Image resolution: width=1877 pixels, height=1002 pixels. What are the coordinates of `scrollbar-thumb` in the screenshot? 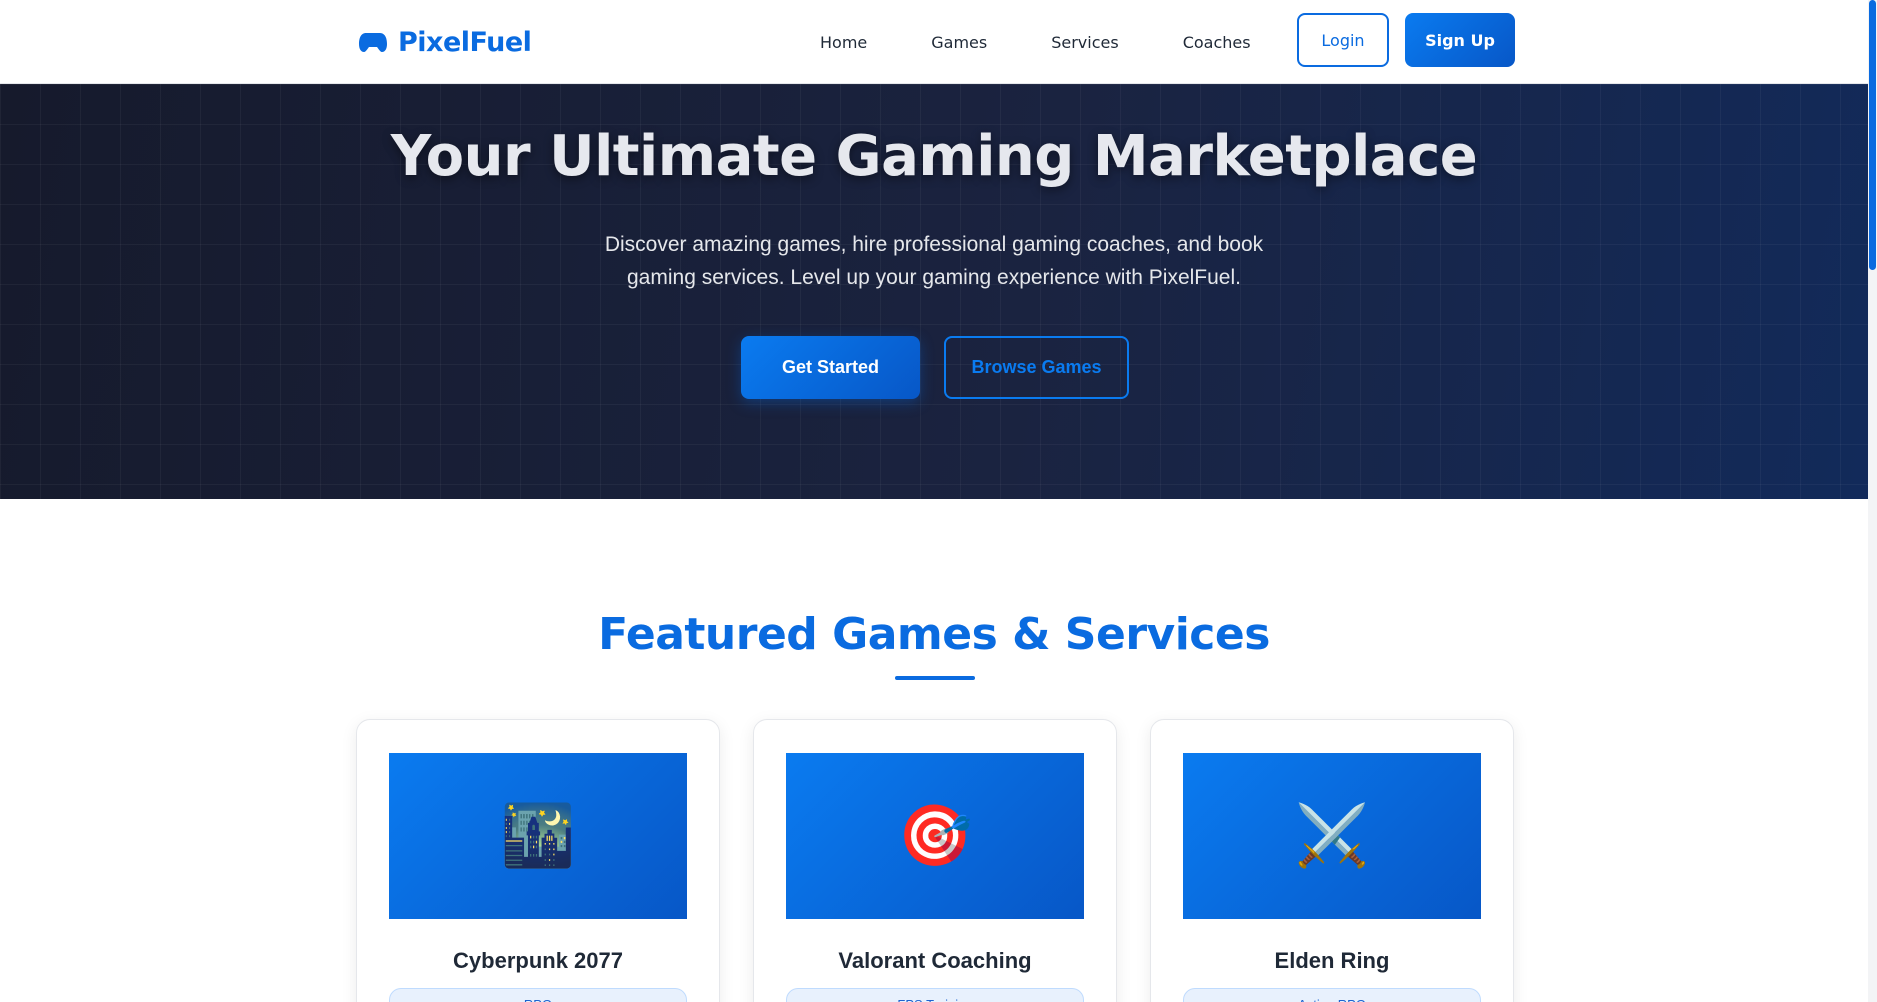 It's located at (1872, 135).